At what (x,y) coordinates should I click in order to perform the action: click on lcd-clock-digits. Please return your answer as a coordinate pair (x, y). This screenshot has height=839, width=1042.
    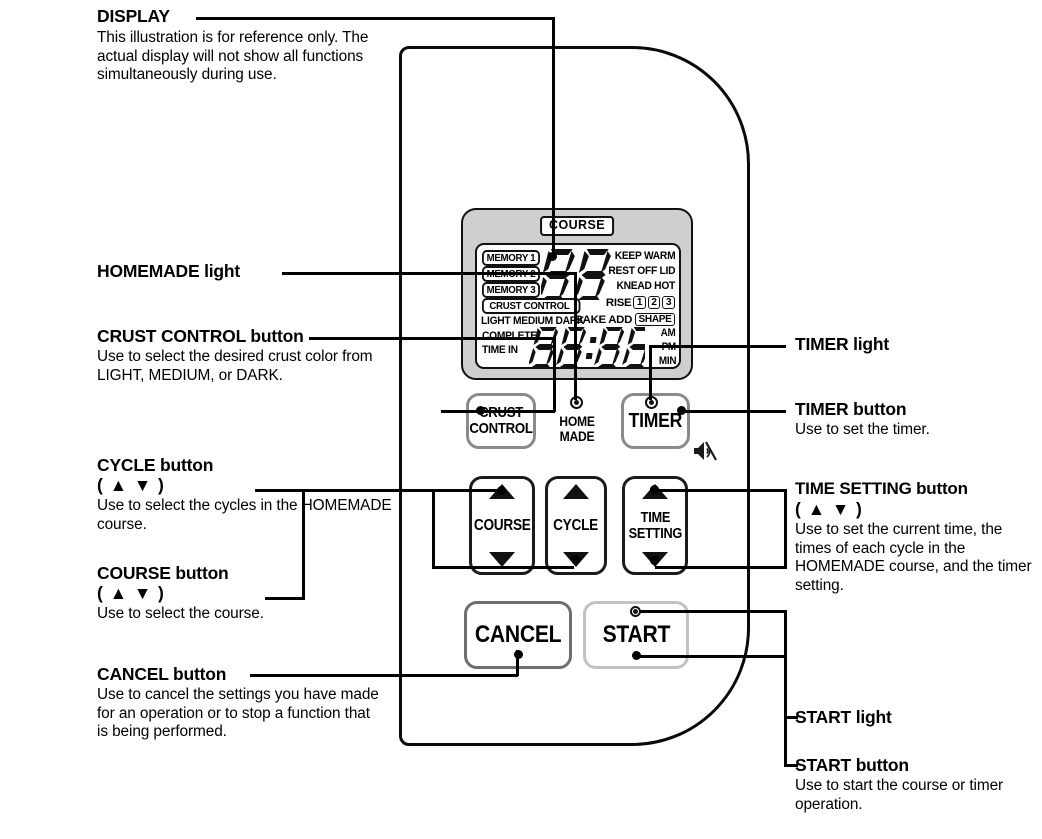
    Looking at the image, I should click on (587, 347).